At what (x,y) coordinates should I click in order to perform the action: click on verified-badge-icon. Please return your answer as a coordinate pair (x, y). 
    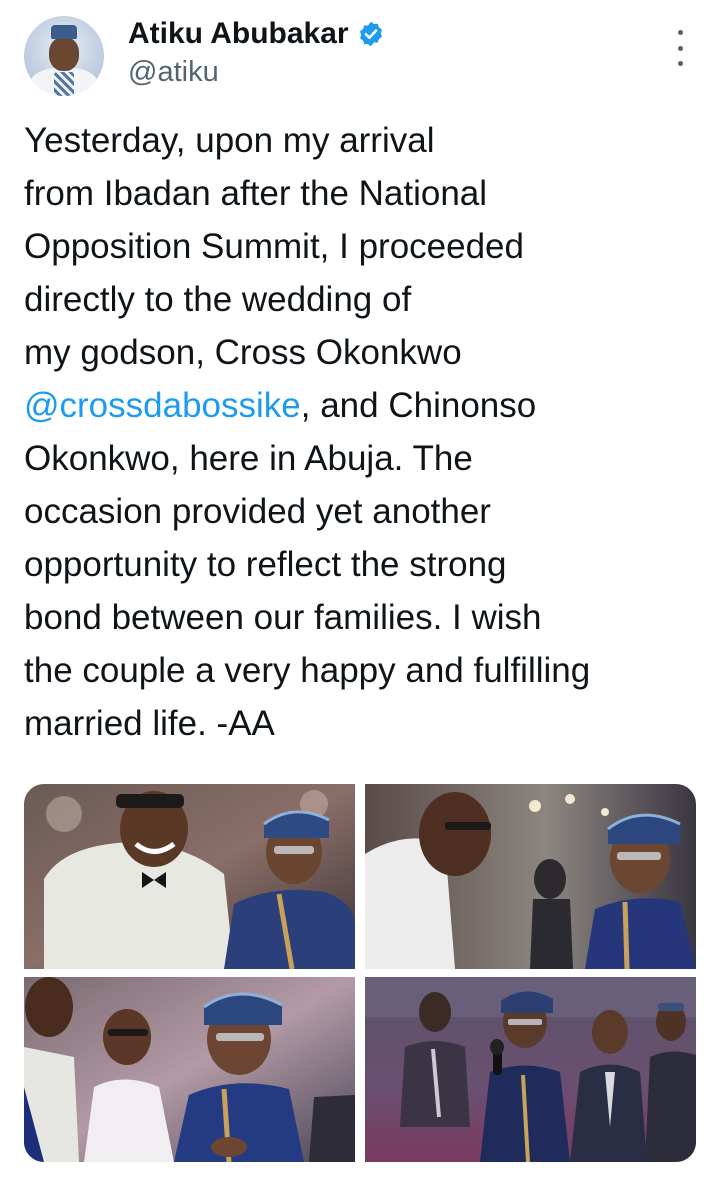
    Looking at the image, I should click on (370, 34).